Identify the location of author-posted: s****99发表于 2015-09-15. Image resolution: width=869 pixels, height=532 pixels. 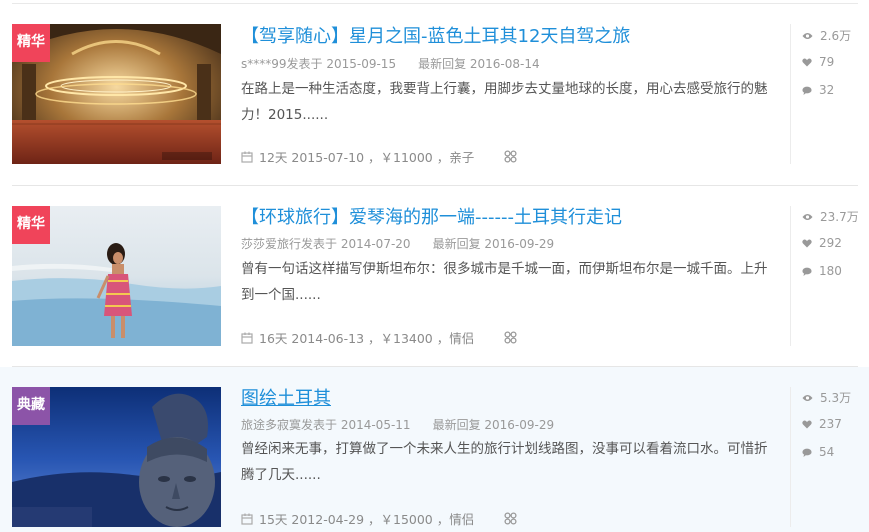
(318, 64).